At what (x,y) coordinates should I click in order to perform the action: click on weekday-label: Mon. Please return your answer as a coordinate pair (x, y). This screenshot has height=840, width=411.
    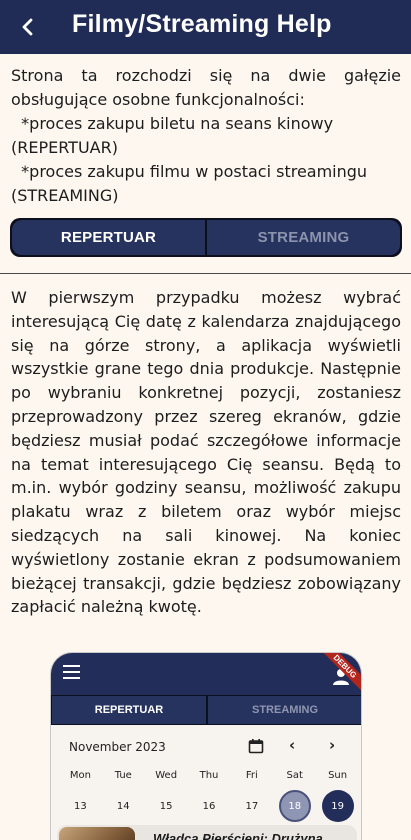
    Looking at the image, I should click on (80, 775).